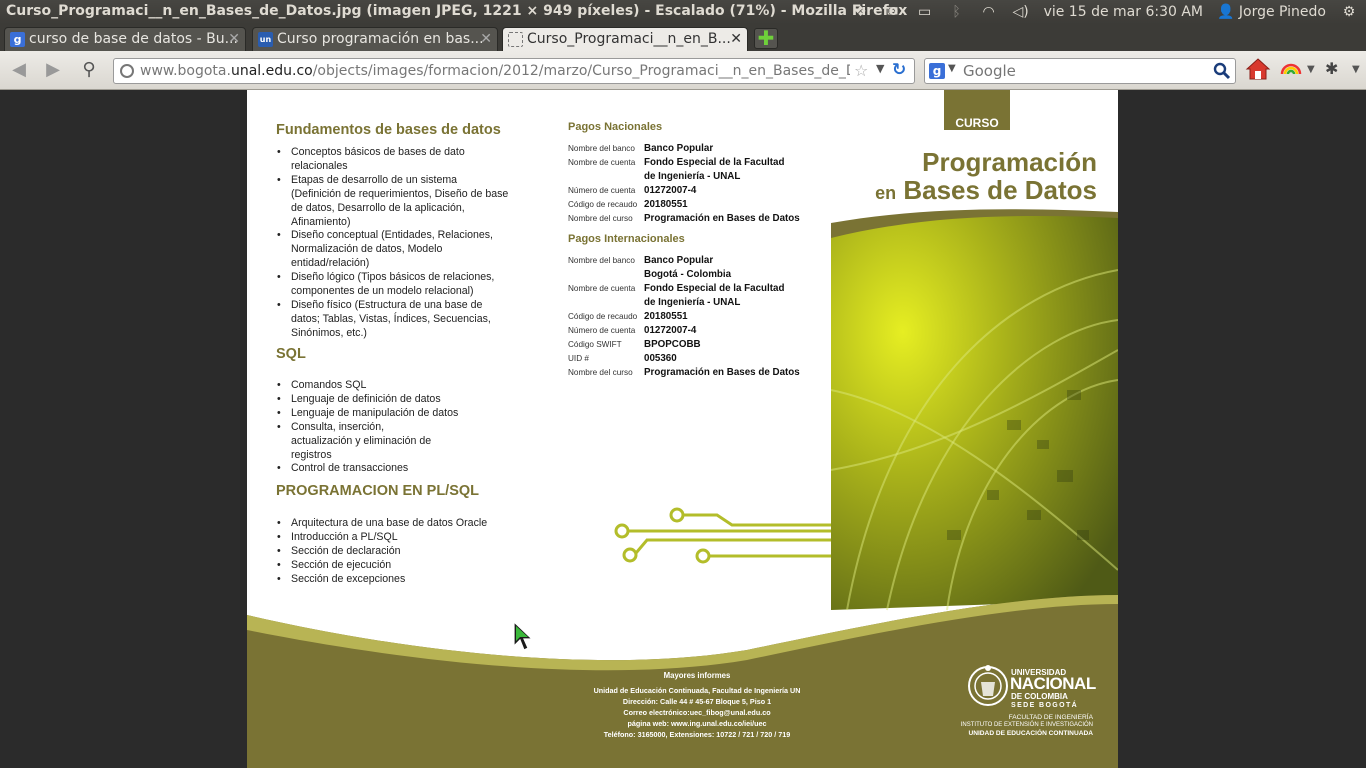 Image resolution: width=1366 pixels, height=768 pixels. I want to click on tab-image-active: Curso_Programaci__n_en_B... ✕, so click(625, 39).